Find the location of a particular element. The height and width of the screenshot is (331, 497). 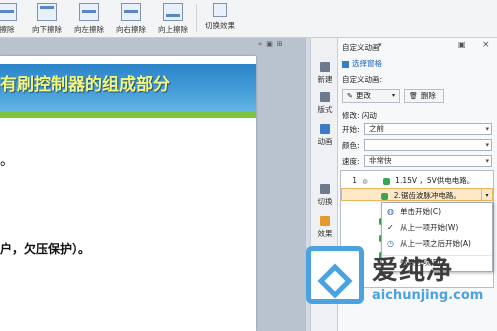

new-icon is located at coordinates (325, 67).